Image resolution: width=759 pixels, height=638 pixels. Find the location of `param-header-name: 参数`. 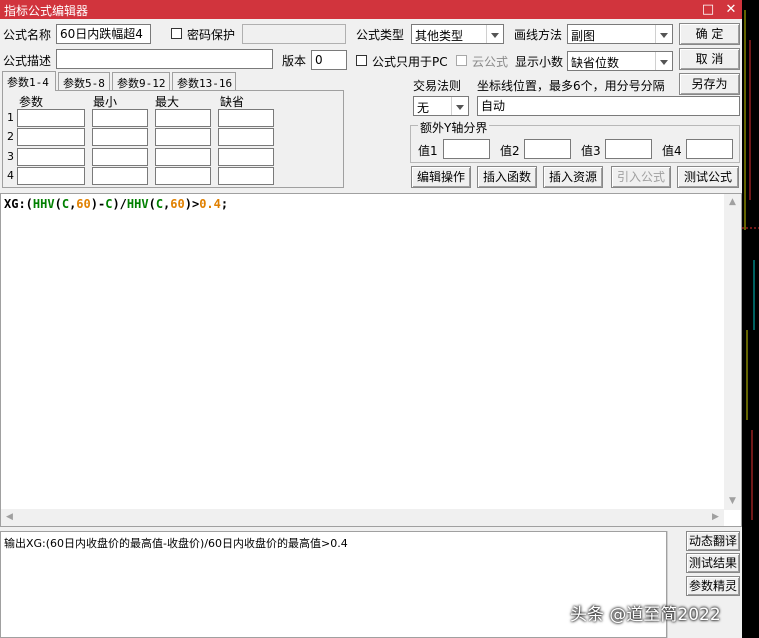

param-header-name: 参数 is located at coordinates (31, 102).